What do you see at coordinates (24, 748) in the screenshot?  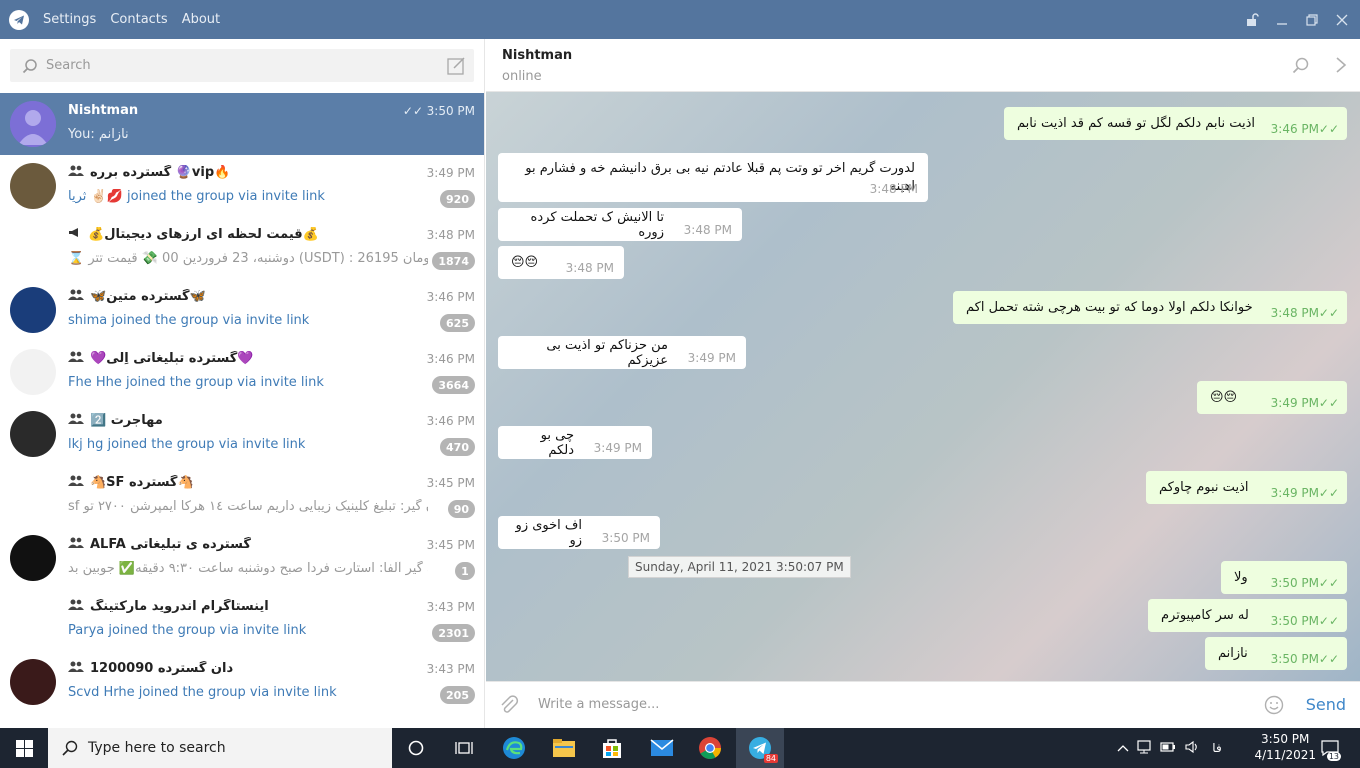 I see `windows-start-icon` at bounding box center [24, 748].